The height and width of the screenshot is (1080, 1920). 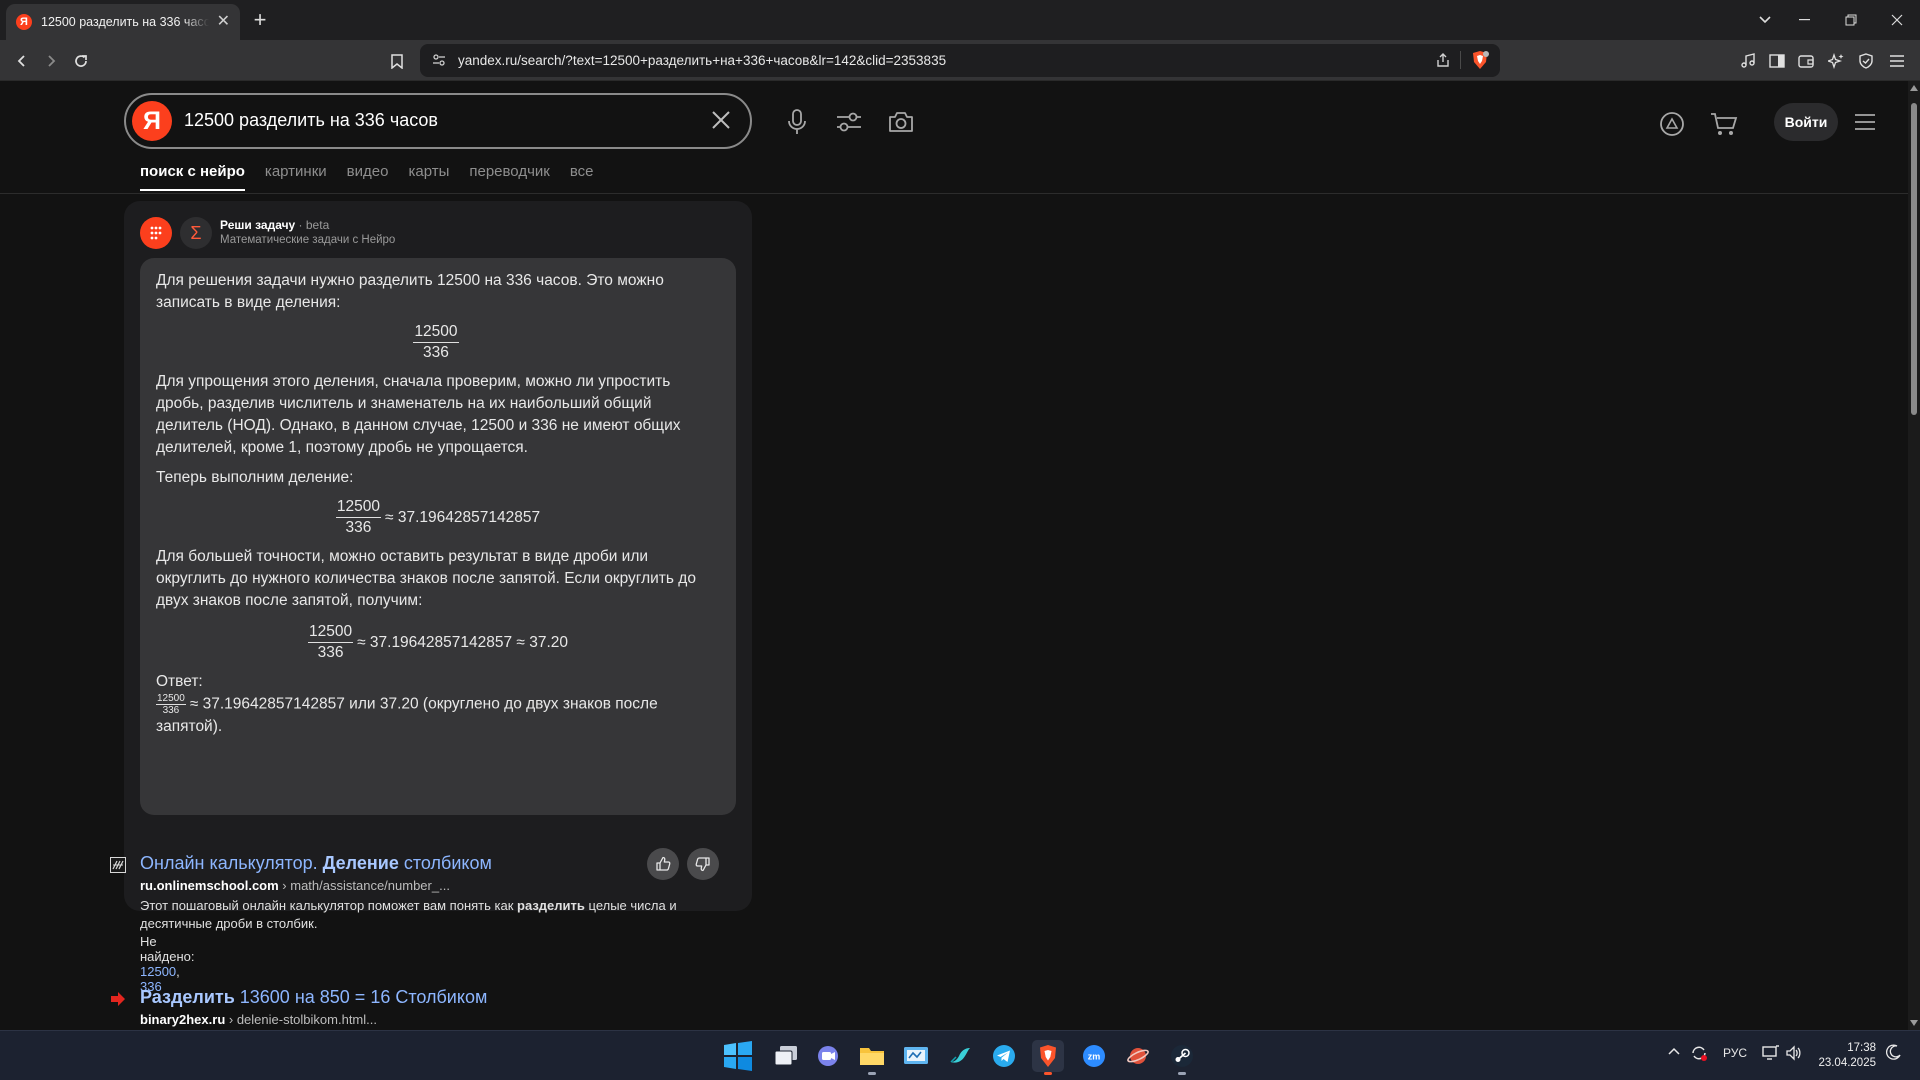 I want to click on teams-chat-icon, so click(x=828, y=1056).